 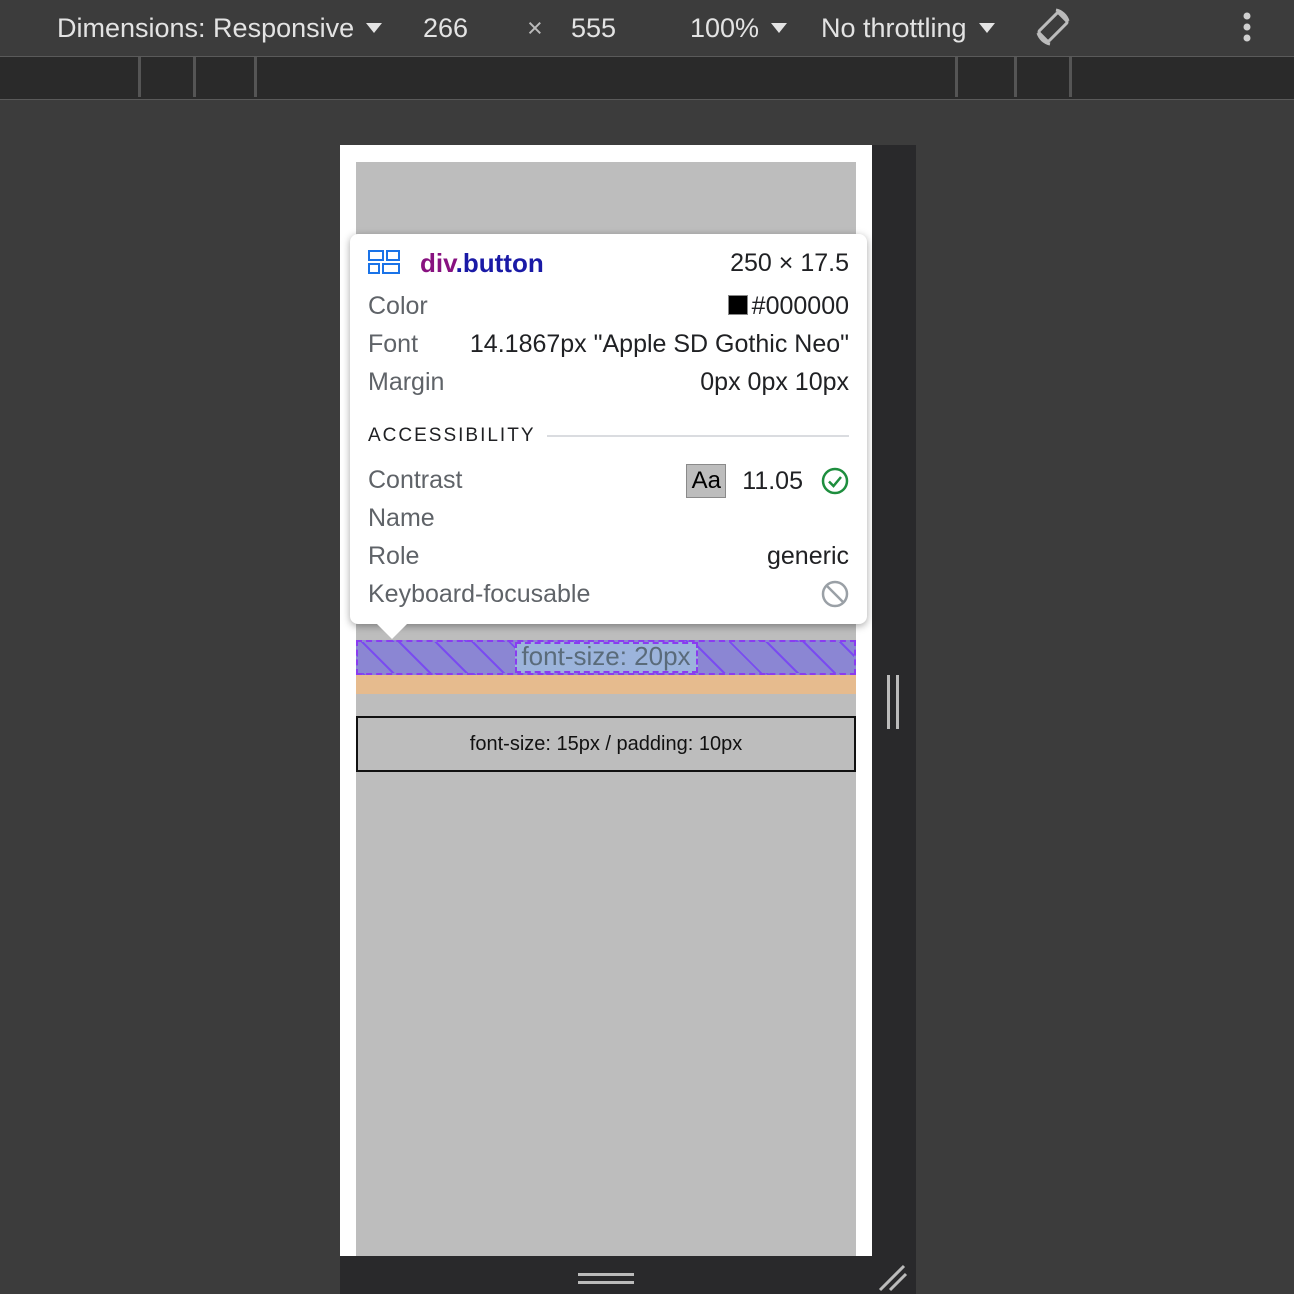 I want to click on margin-label: Margin, so click(x=406, y=382).